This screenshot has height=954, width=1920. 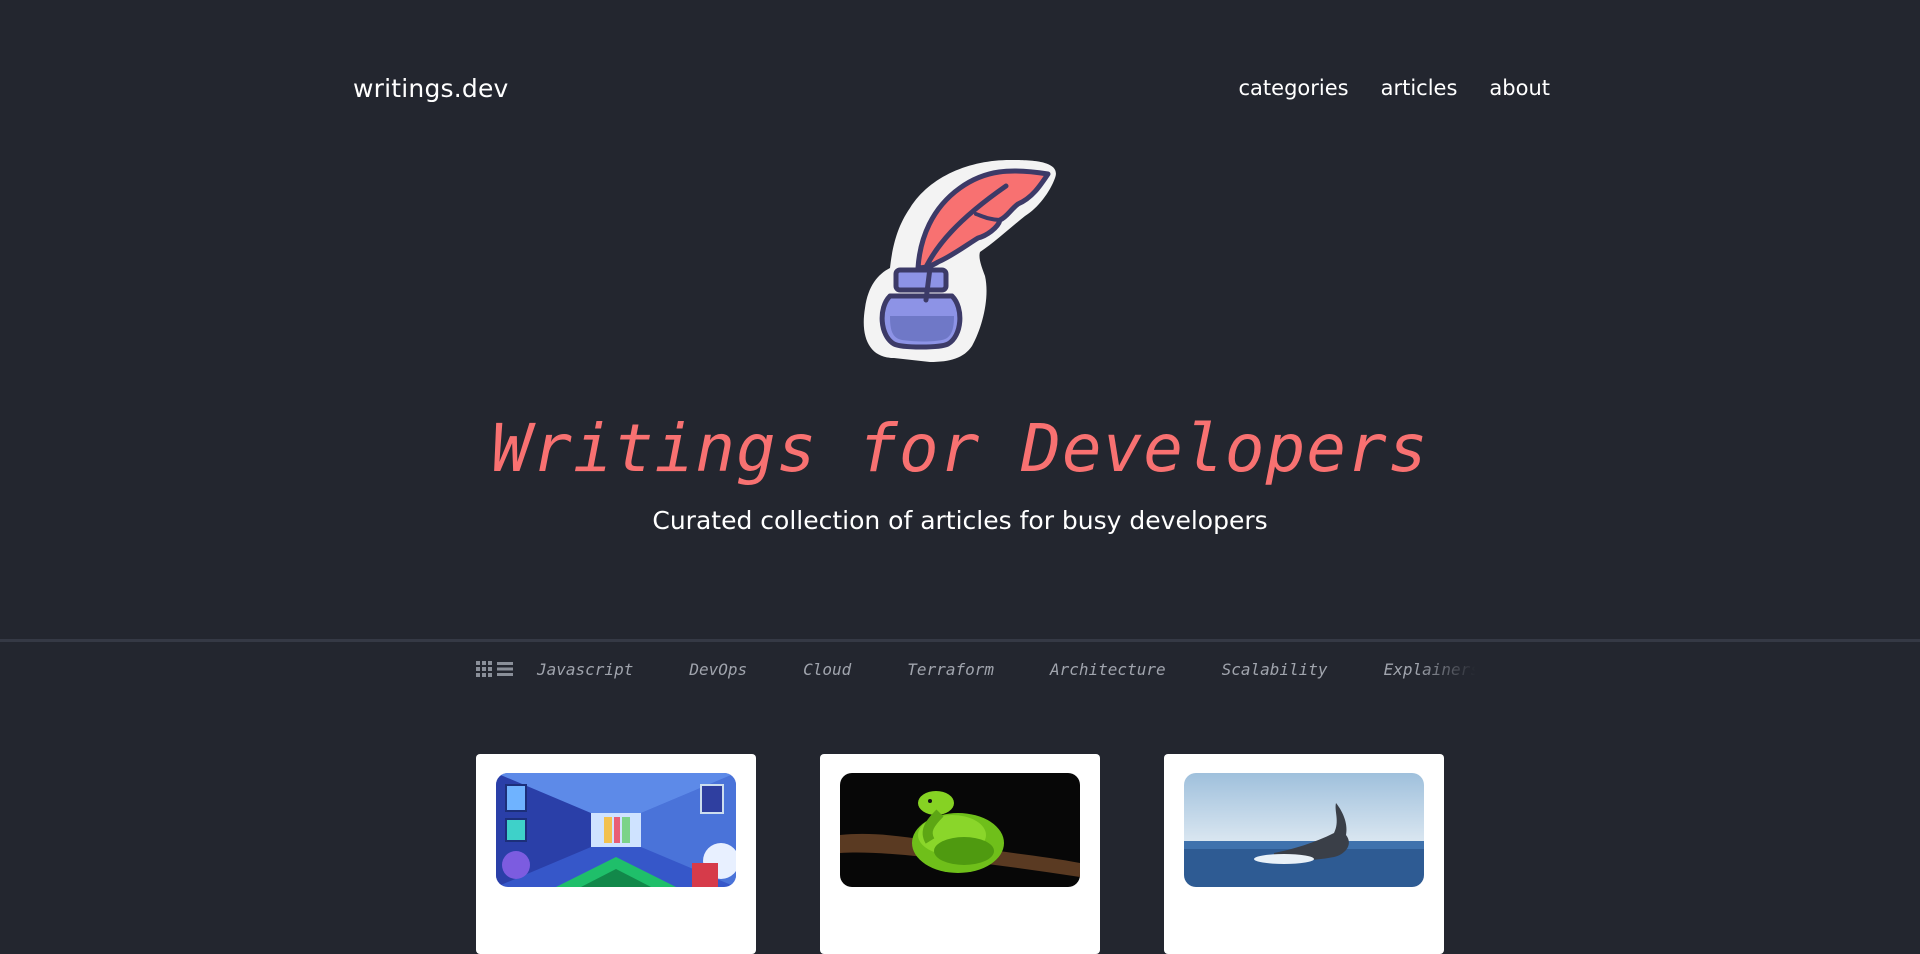 I want to click on section-divider, so click(x=960, y=640).